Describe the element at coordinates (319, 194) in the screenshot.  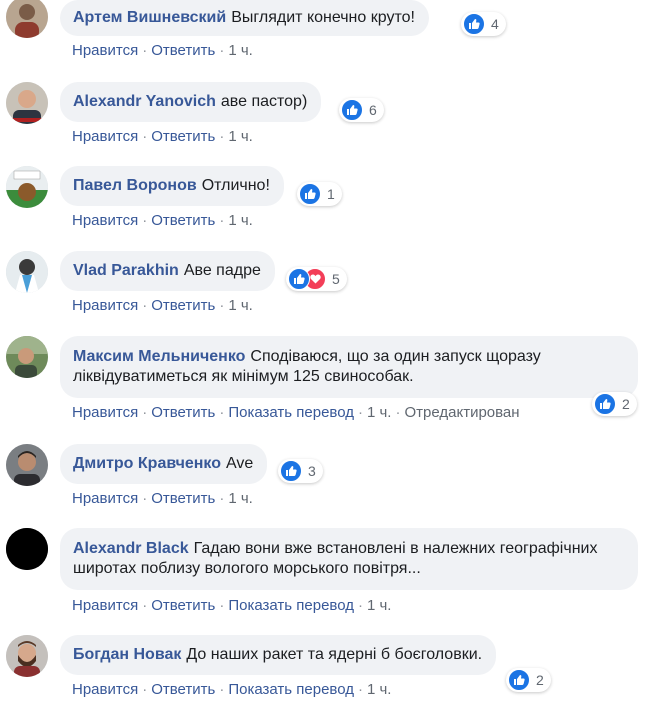
I see `reactions-badge: 1` at that location.